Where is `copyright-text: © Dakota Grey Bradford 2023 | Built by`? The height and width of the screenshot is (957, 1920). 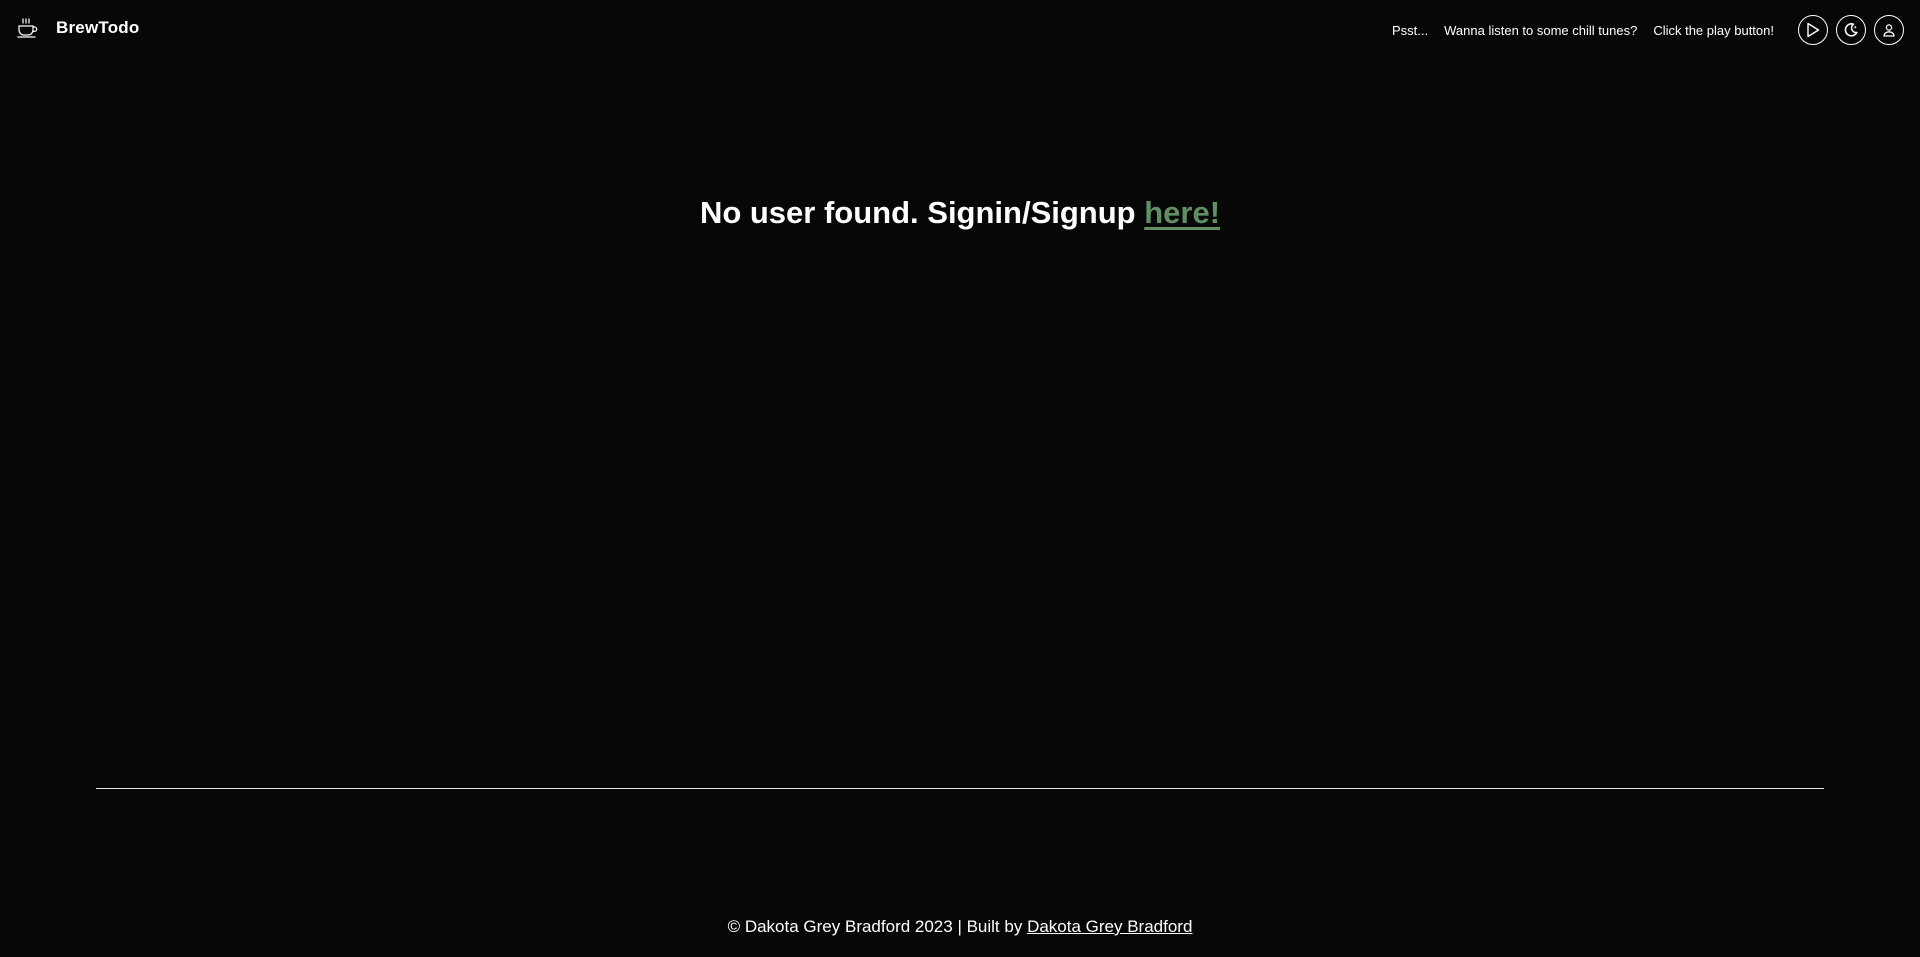 copyright-text: © Dakota Grey Bradford 2023 | Built by is located at coordinates (877, 926).